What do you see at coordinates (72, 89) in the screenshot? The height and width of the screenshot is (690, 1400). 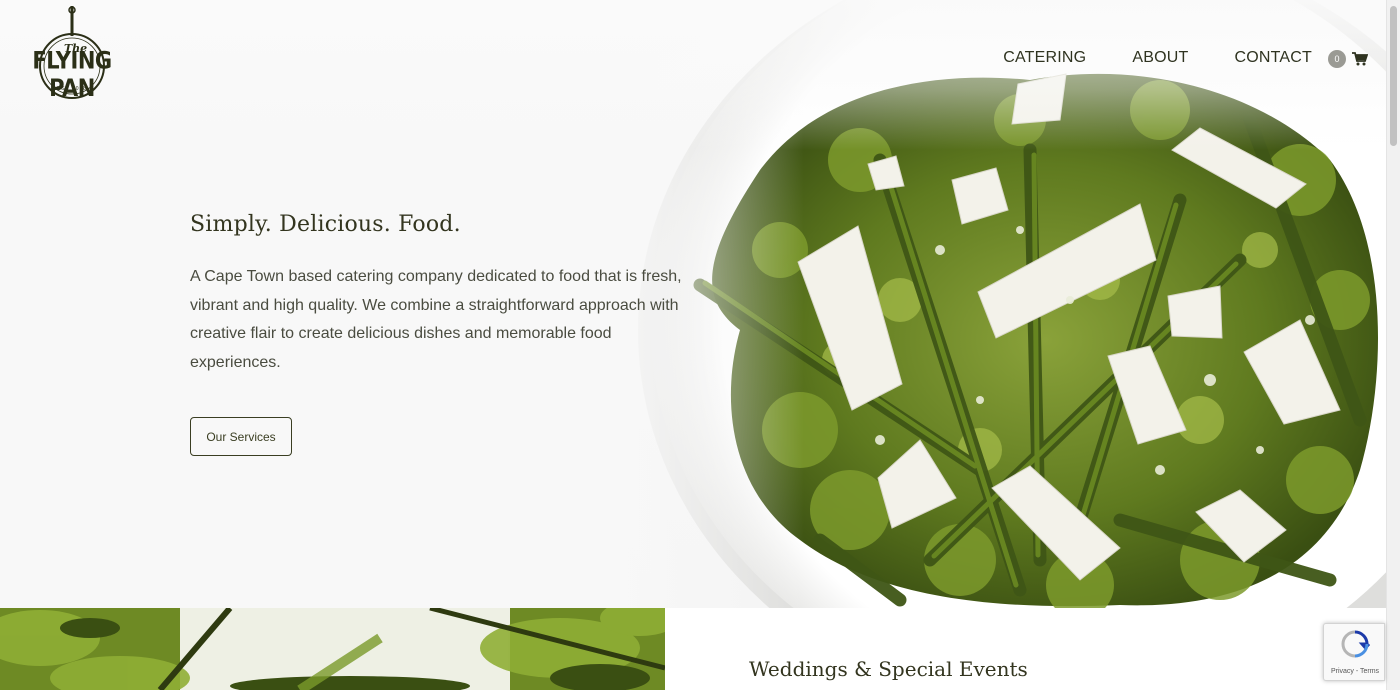 I see `logo-est: EST 2018` at bounding box center [72, 89].